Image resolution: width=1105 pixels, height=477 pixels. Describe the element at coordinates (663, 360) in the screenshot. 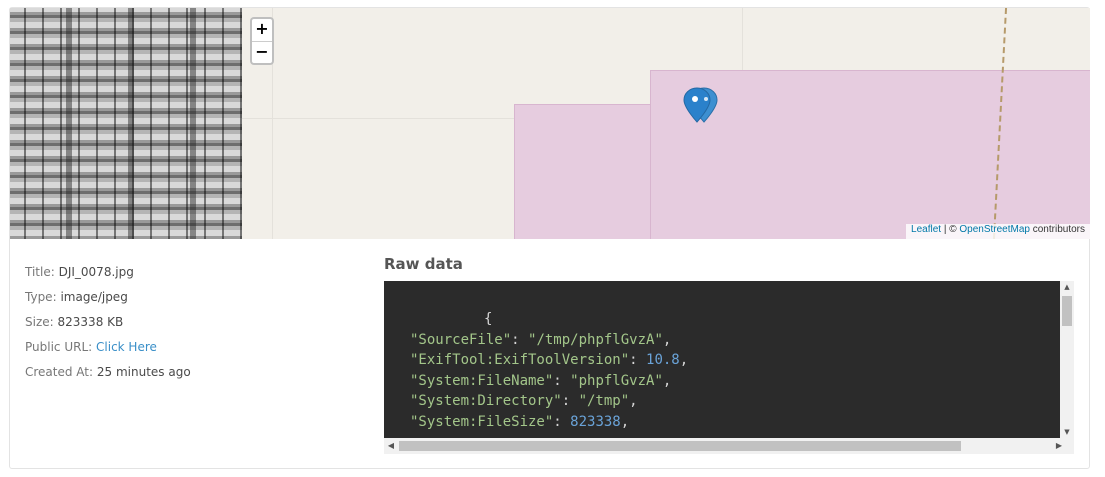

I see `json-value: 10.8` at that location.